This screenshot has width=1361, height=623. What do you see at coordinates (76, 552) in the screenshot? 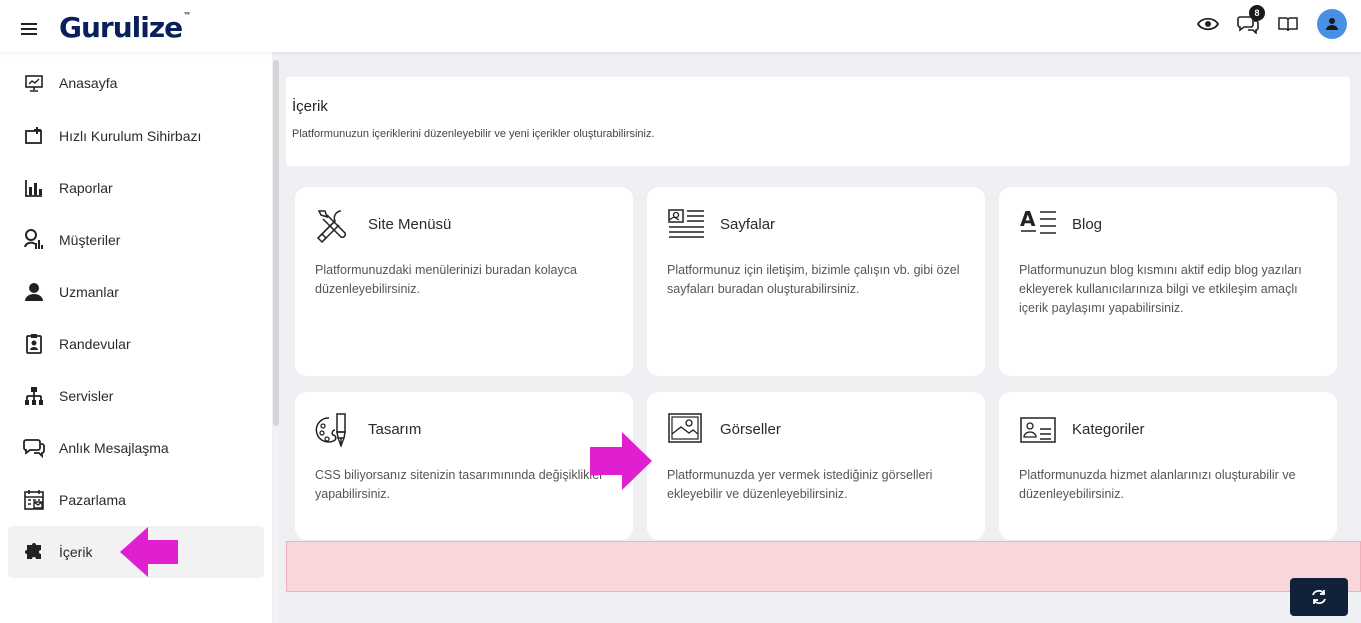
I see `sidebar-item-label: İçerik` at bounding box center [76, 552].